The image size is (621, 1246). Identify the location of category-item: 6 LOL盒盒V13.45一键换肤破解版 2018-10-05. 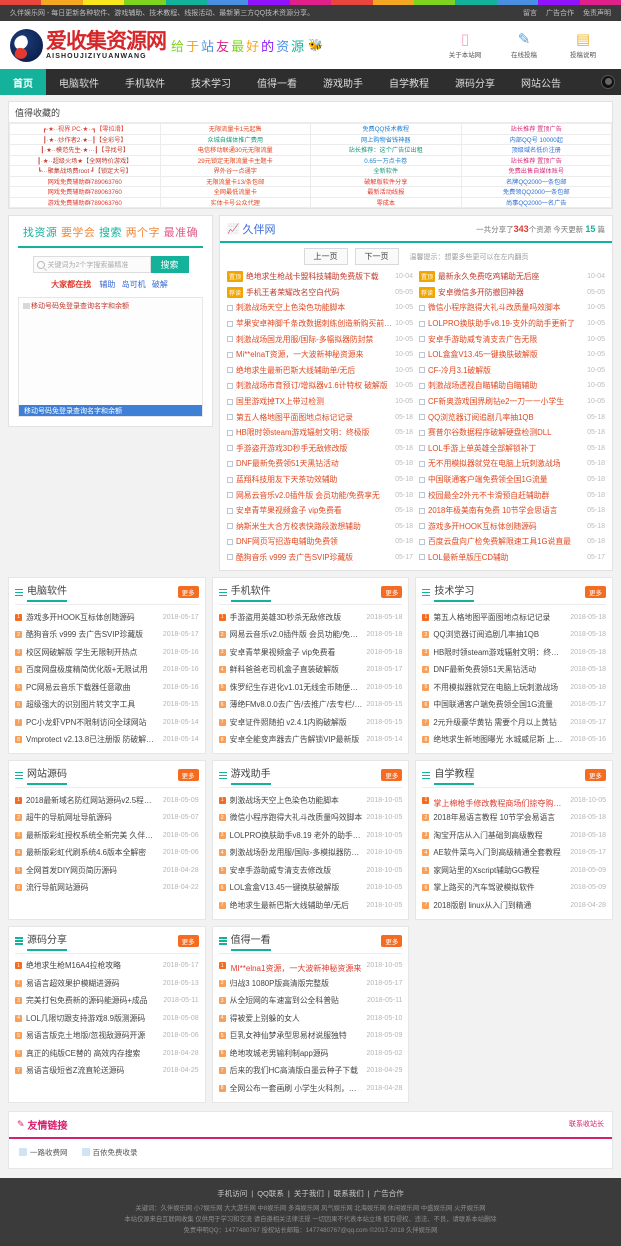
(310, 888).